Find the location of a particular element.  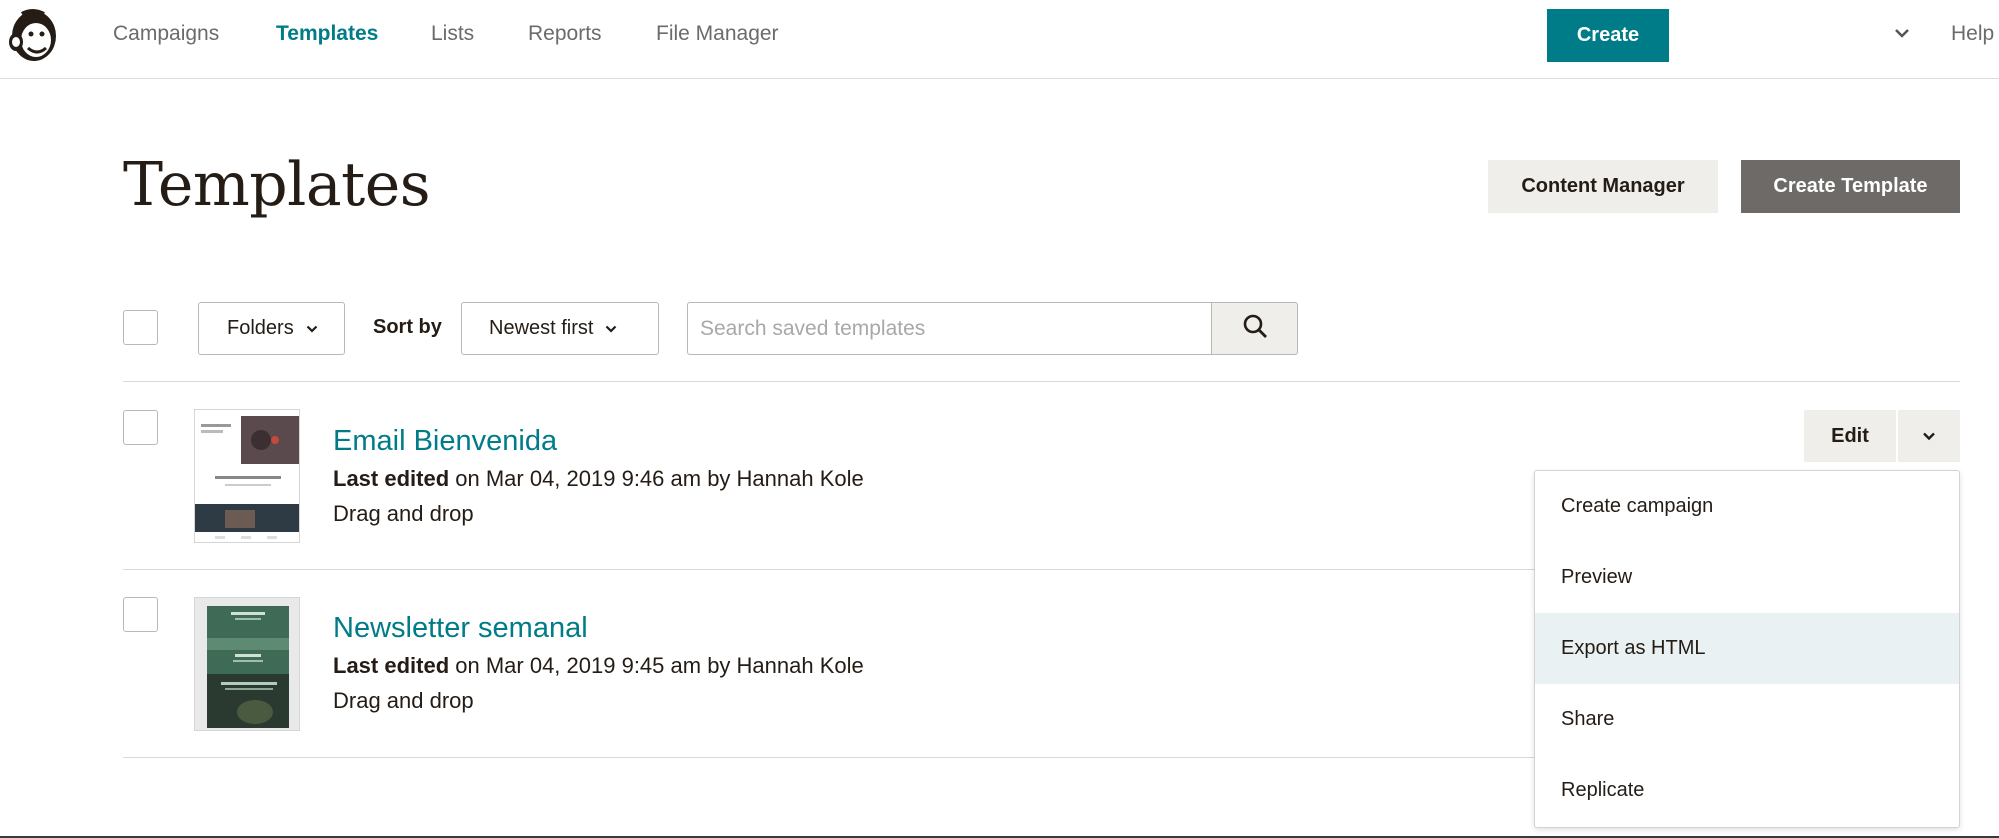

select-all-checkbox is located at coordinates (140, 327).